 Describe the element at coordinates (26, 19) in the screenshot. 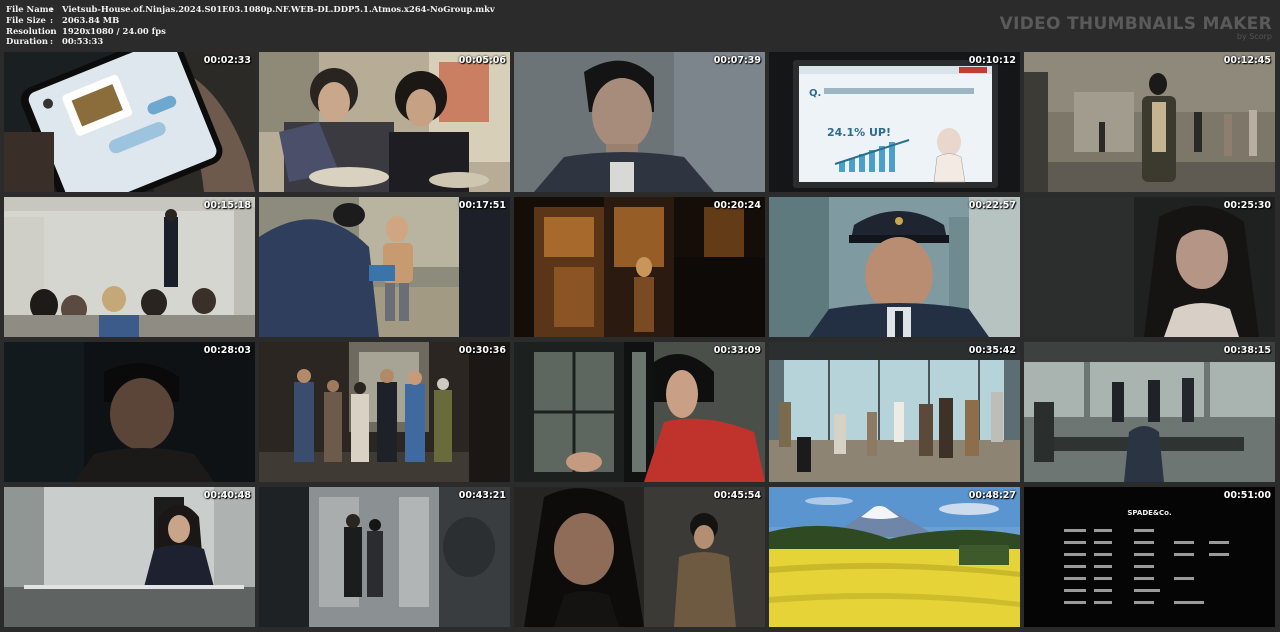

I see `file-size-label: File Size` at that location.